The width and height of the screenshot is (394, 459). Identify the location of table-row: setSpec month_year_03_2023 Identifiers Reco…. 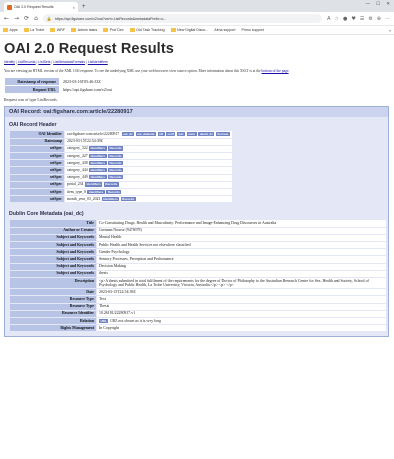
(121, 199).